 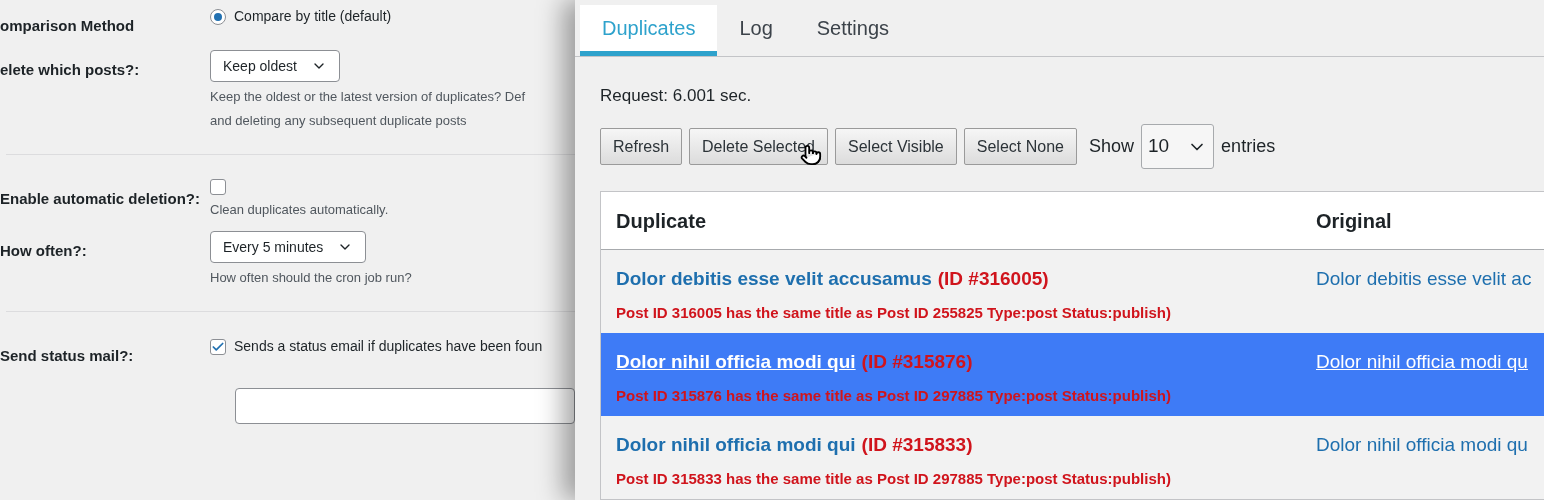 What do you see at coordinates (388, 346) in the screenshot?
I see `option-label: Sends a status email if duplicates have been foun` at bounding box center [388, 346].